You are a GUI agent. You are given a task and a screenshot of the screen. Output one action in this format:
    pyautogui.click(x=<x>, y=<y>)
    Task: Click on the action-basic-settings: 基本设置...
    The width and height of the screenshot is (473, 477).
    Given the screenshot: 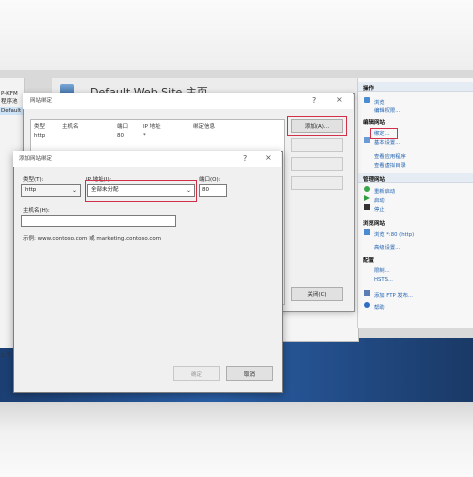 What is the action you would take?
    pyautogui.click(x=387, y=142)
    